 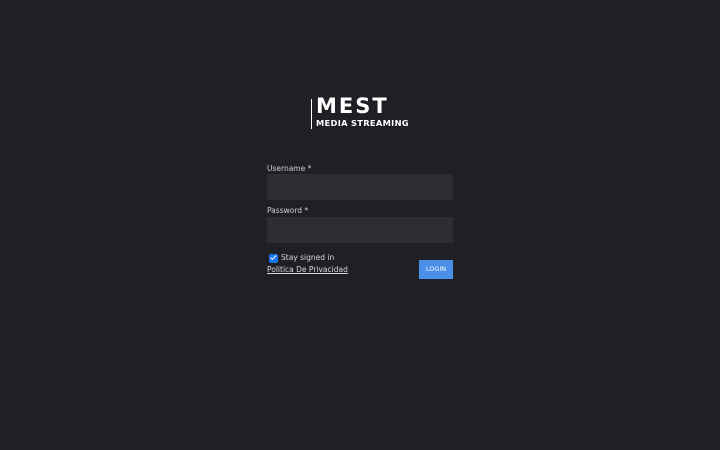 What do you see at coordinates (360, 230) in the screenshot?
I see `password-input` at bounding box center [360, 230].